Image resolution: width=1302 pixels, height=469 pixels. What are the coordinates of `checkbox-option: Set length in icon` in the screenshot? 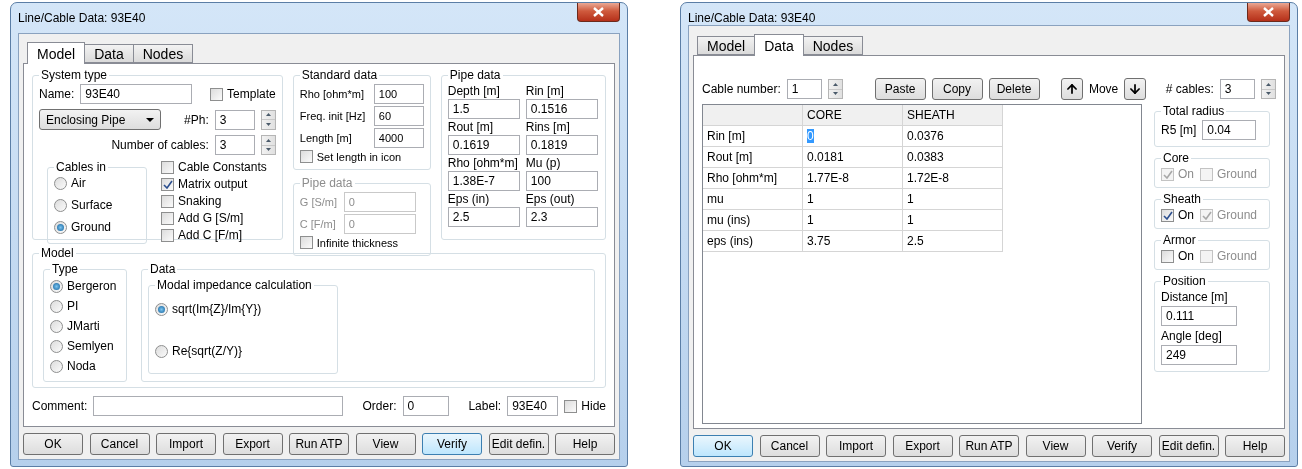 It's located at (361, 156).